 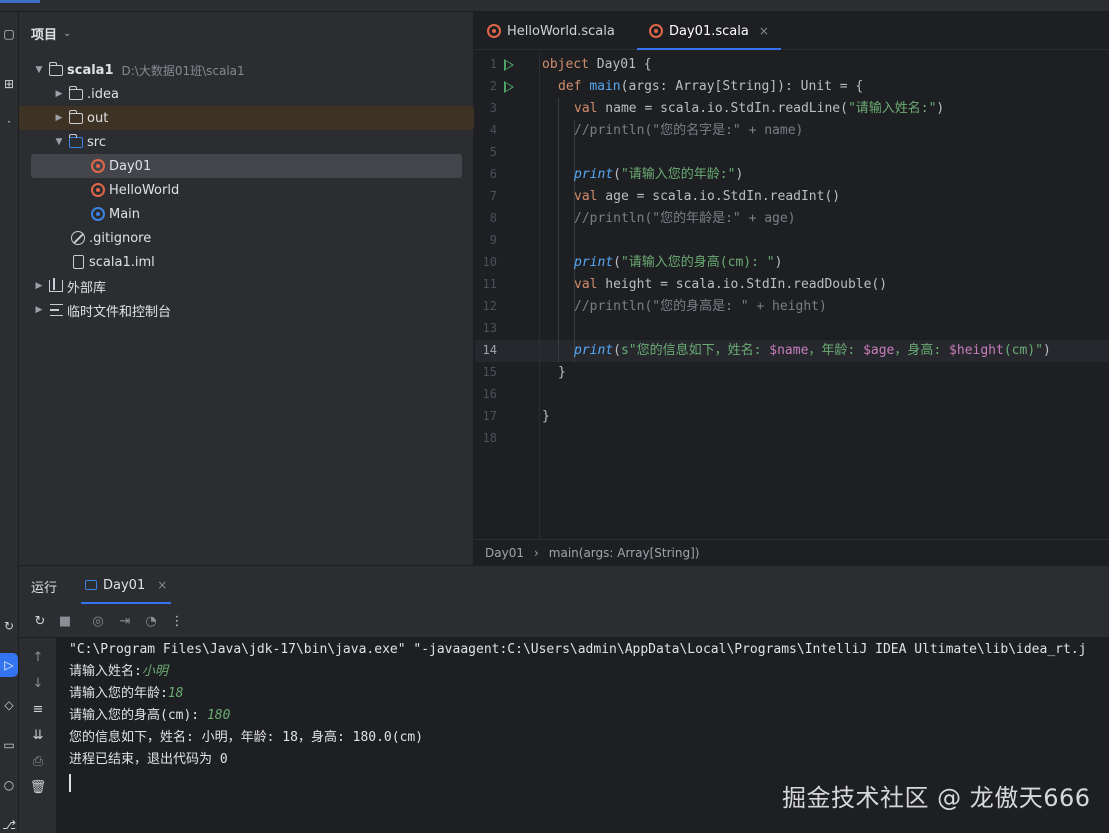 What do you see at coordinates (98, 214) in the screenshot?
I see `scala-class-icon` at bounding box center [98, 214].